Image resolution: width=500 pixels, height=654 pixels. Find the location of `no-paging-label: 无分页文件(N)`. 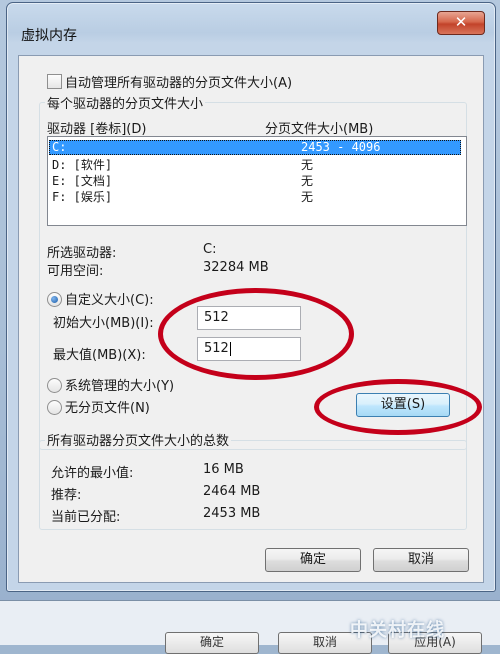

no-paging-label: 无分页文件(N) is located at coordinates (107, 406).